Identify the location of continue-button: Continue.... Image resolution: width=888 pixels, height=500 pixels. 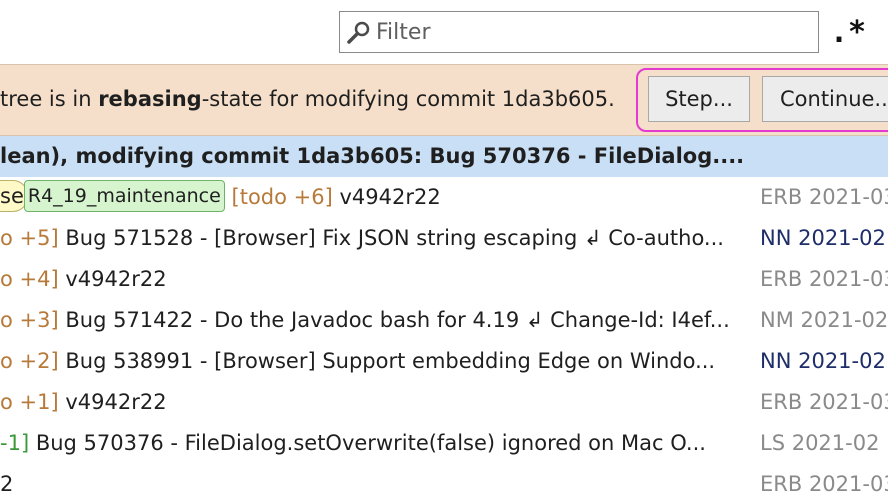
(825, 99).